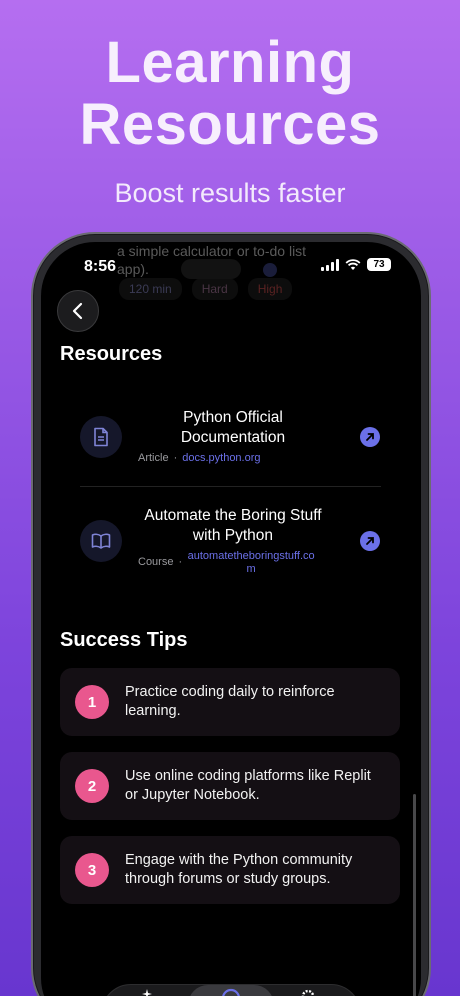 This screenshot has width=460, height=996. Describe the element at coordinates (101, 436) in the screenshot. I see `document-icon` at that location.